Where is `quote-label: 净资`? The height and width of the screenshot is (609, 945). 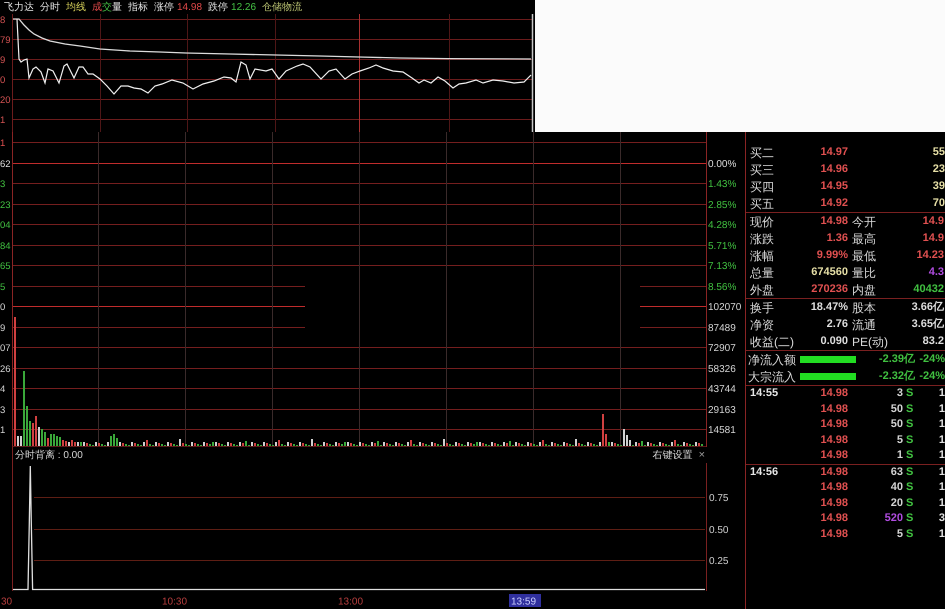 quote-label: 净资 is located at coordinates (762, 324).